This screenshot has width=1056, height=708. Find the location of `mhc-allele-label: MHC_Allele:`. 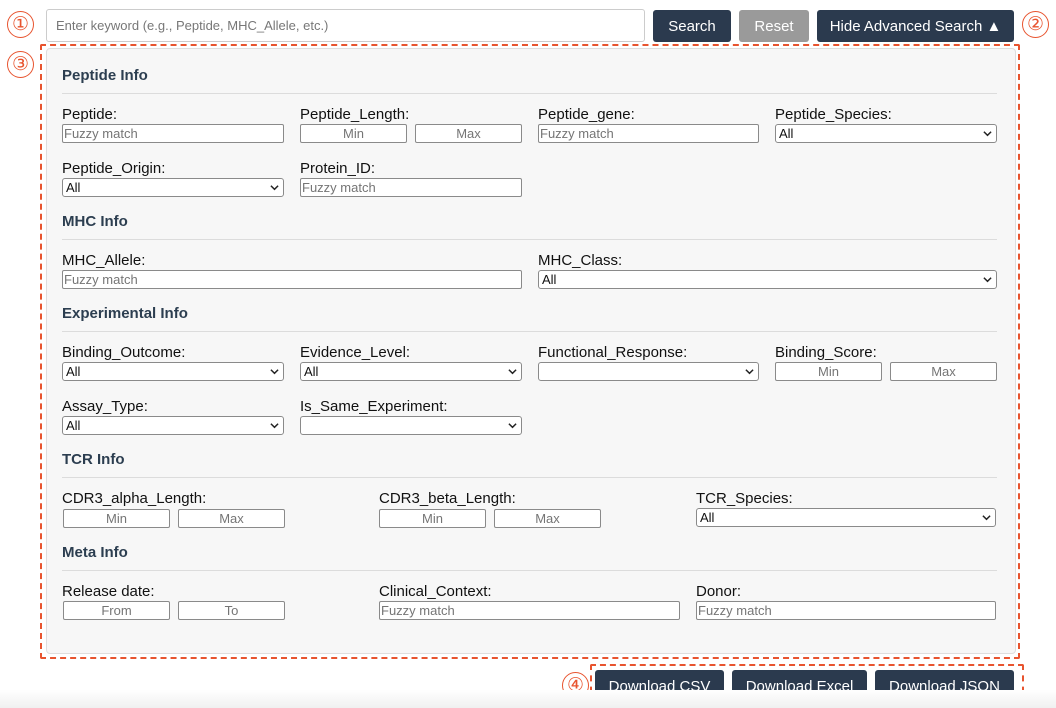

mhc-allele-label: MHC_Allele: is located at coordinates (104, 260).